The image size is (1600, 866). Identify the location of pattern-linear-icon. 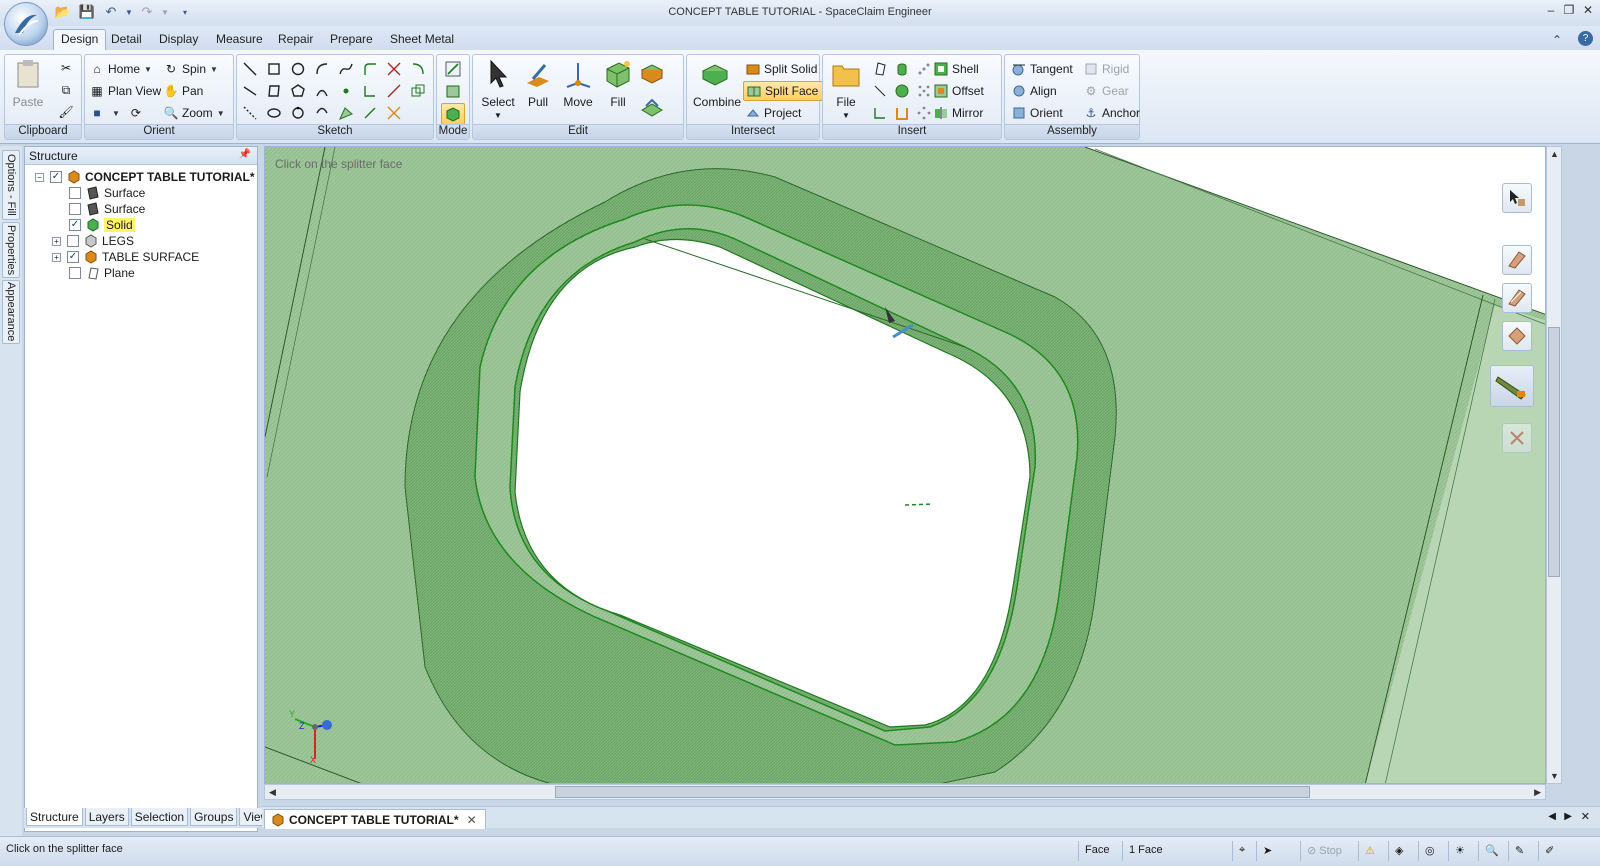
(924, 69).